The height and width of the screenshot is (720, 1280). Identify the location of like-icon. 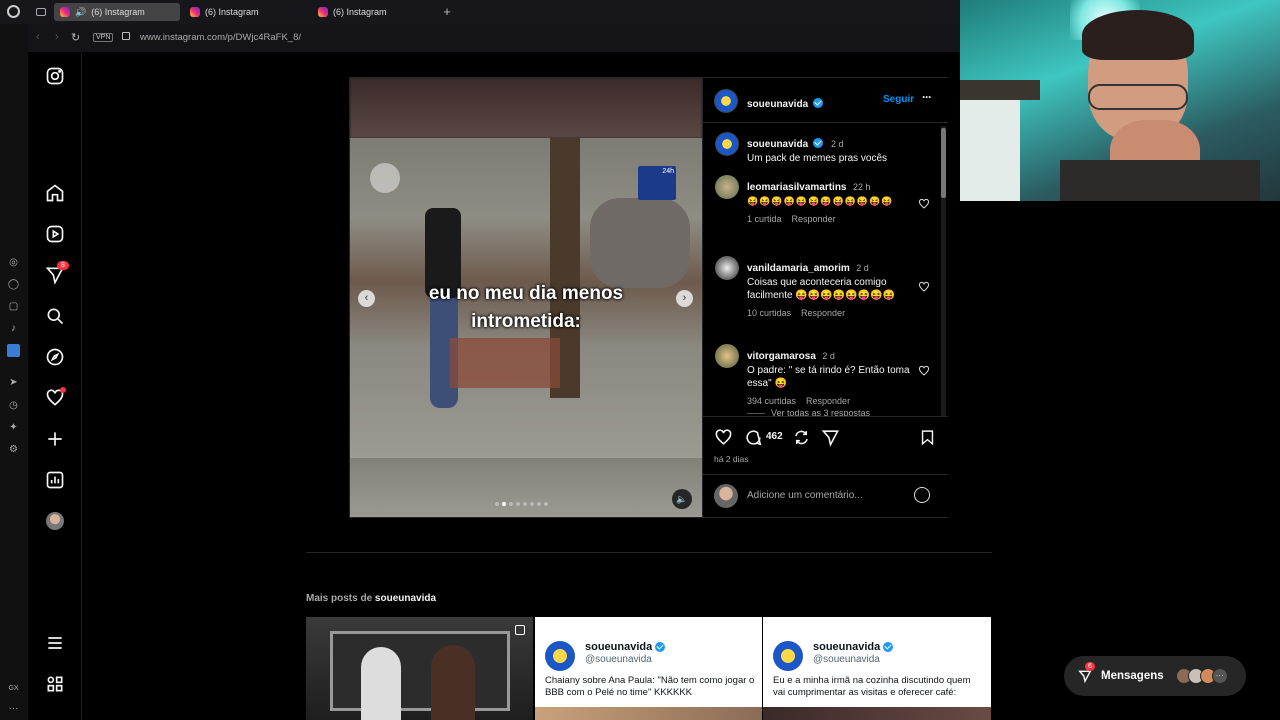
(723, 440).